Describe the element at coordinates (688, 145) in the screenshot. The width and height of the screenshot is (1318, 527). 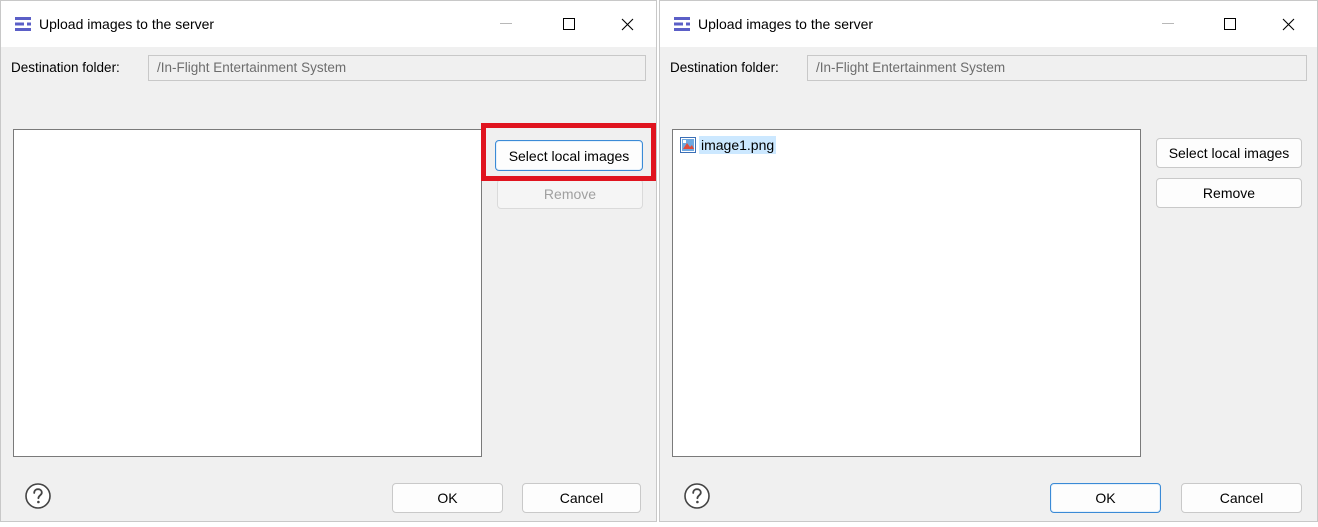
I see `image-file-icon` at that location.